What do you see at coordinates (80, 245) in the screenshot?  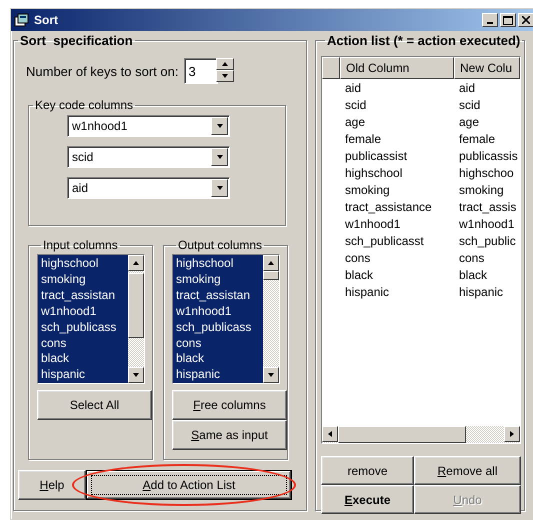 I see `group-title: Input columns` at bounding box center [80, 245].